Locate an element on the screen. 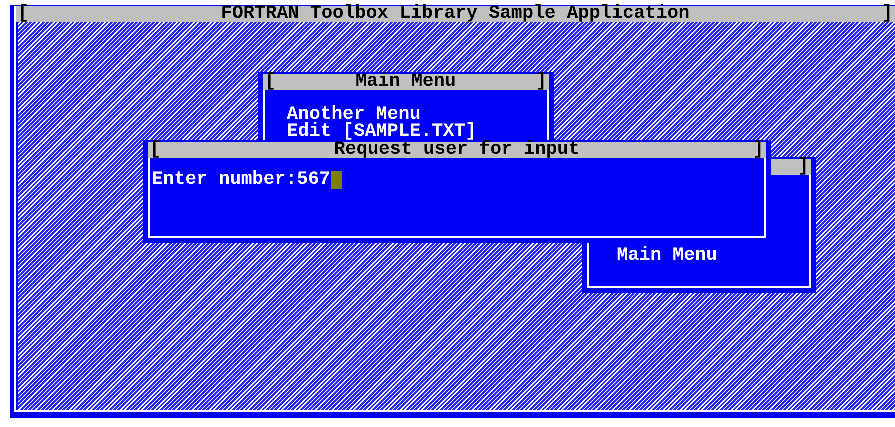 The image size is (895, 427). menu-item: Another Menu is located at coordinates (417, 114).